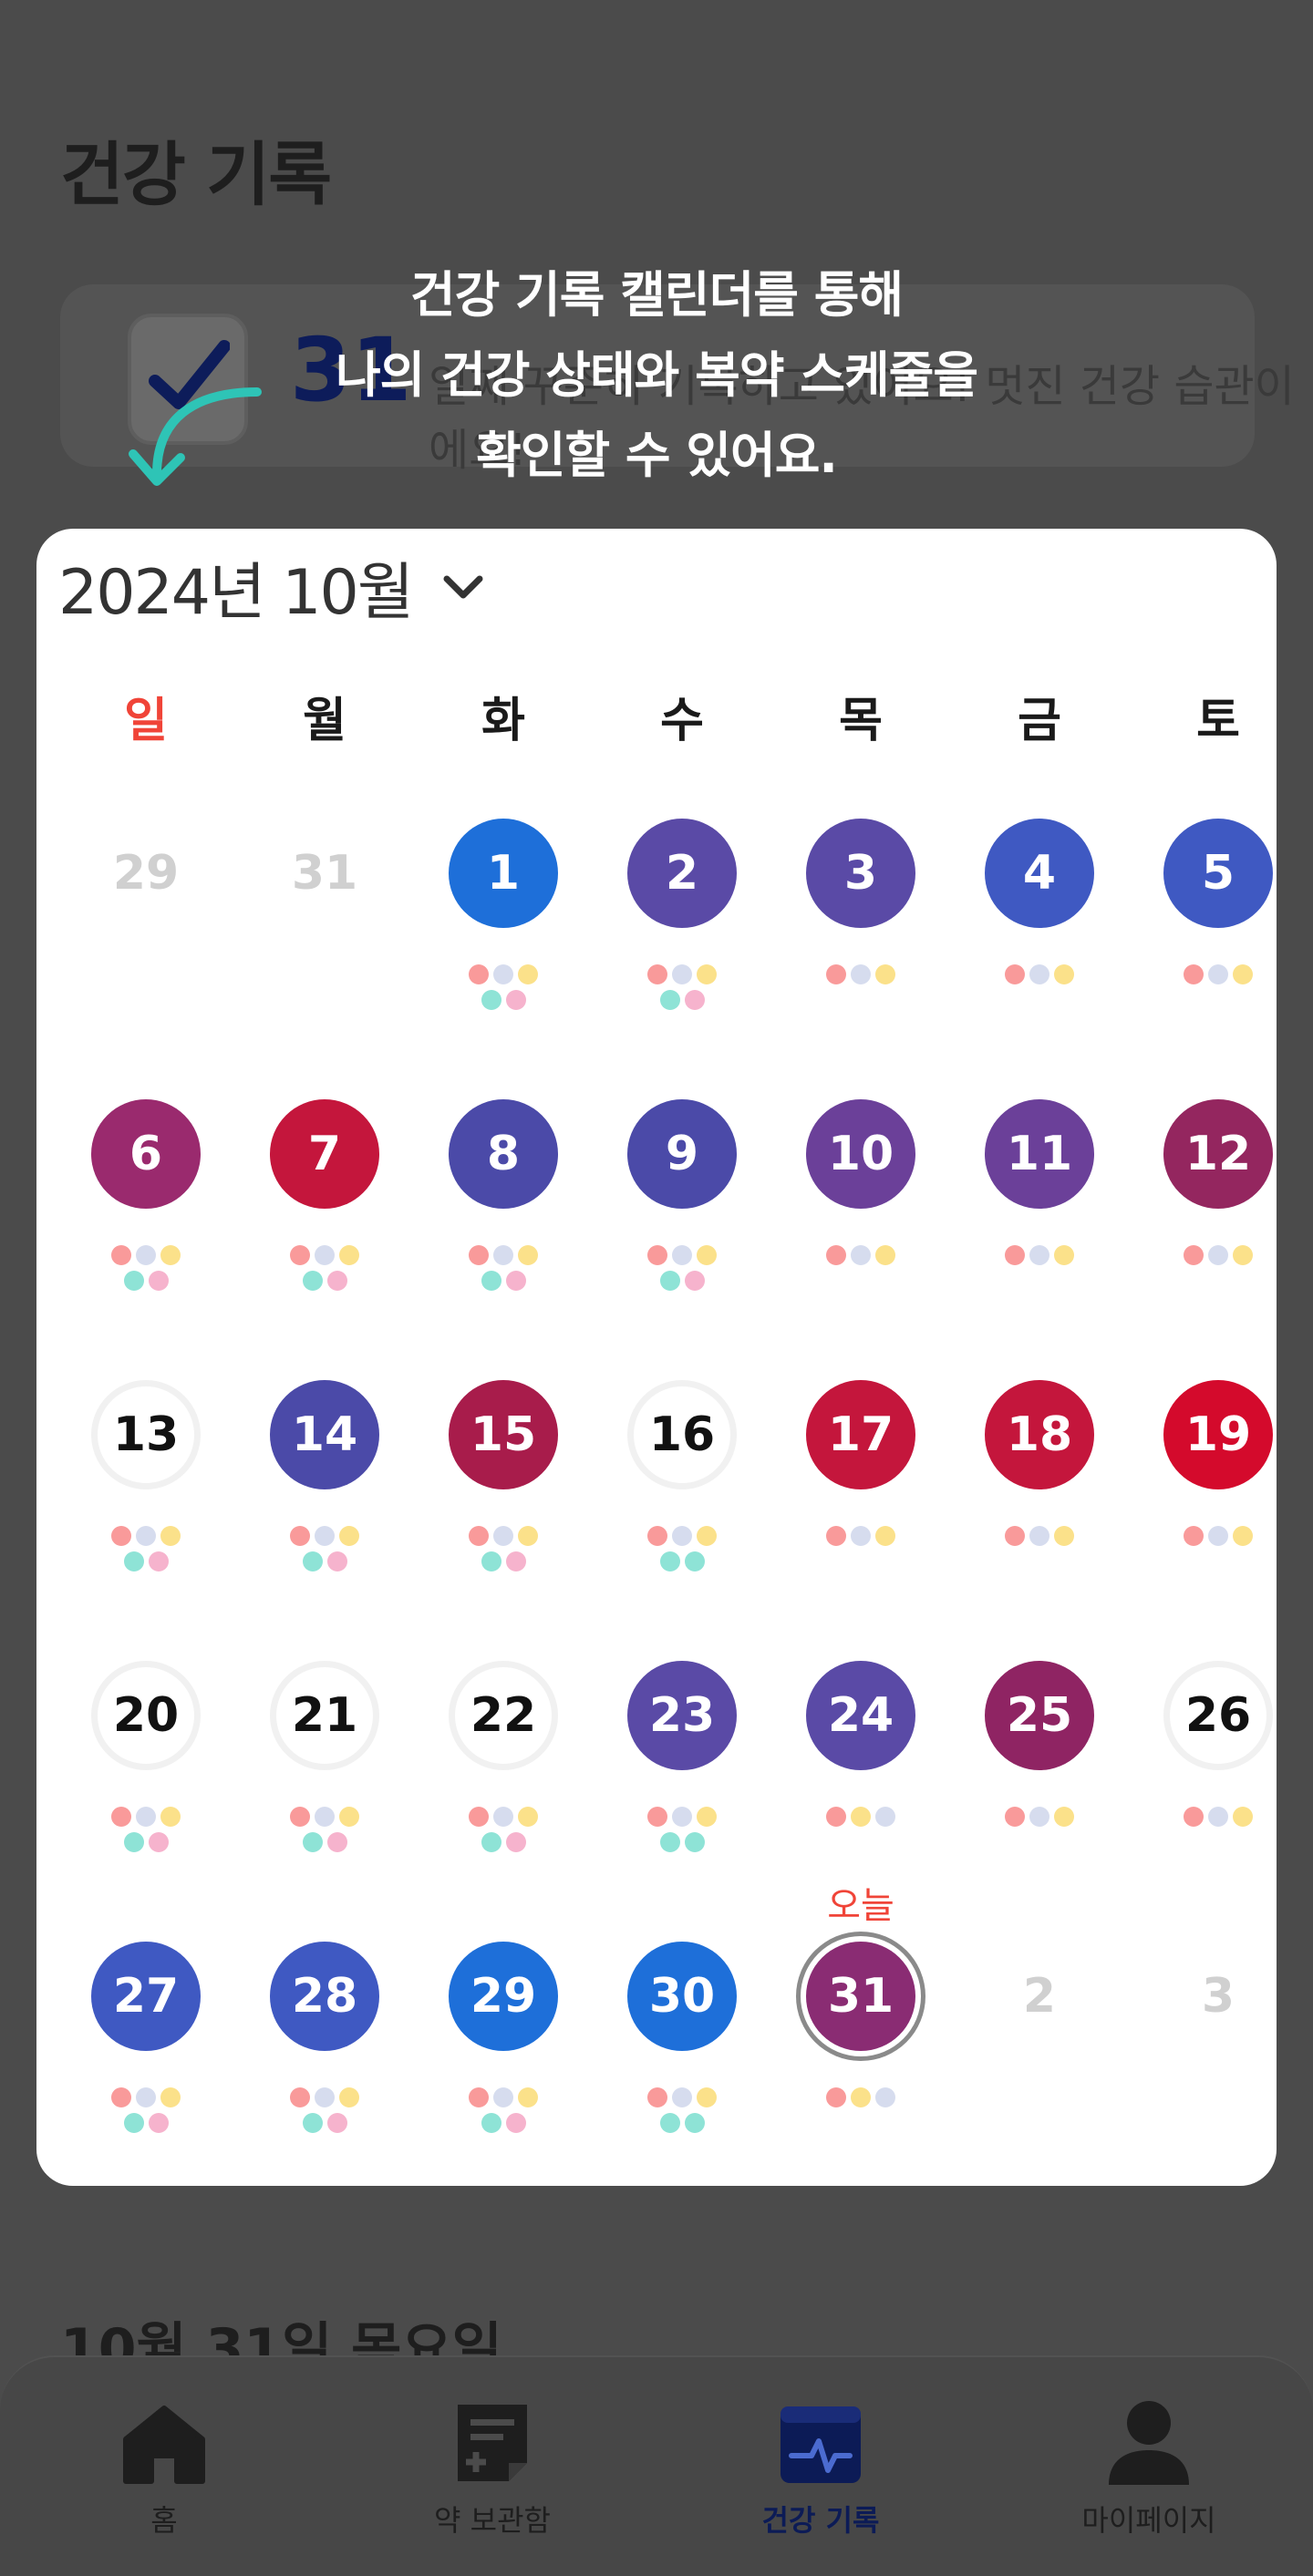 This screenshot has width=1313, height=2576. I want to click on nav-home: 홈, so click(164, 2468).